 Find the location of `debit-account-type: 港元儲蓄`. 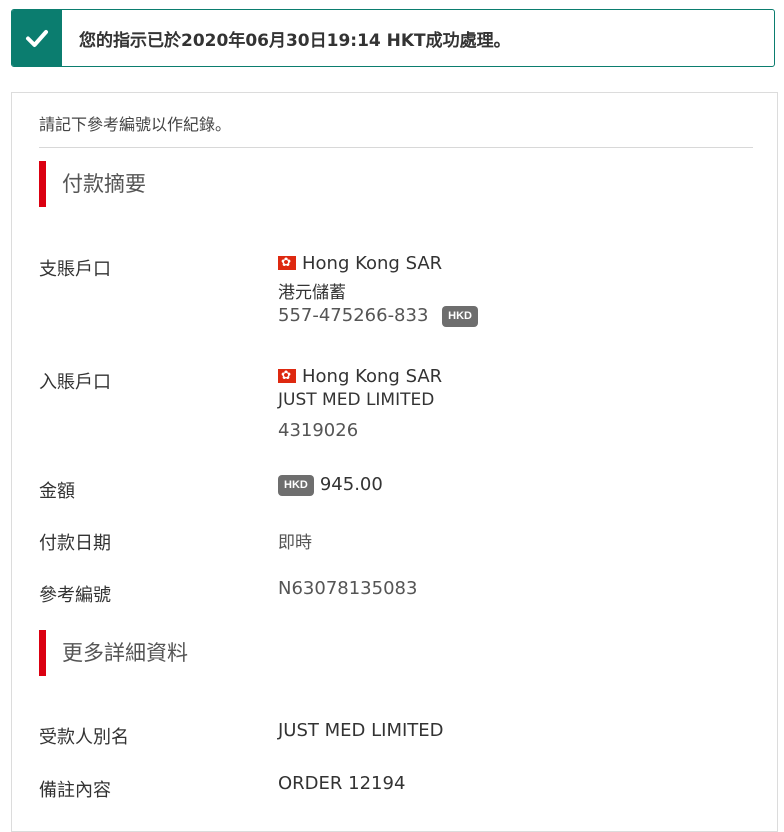

debit-account-type: 港元儲蓄 is located at coordinates (312, 293).